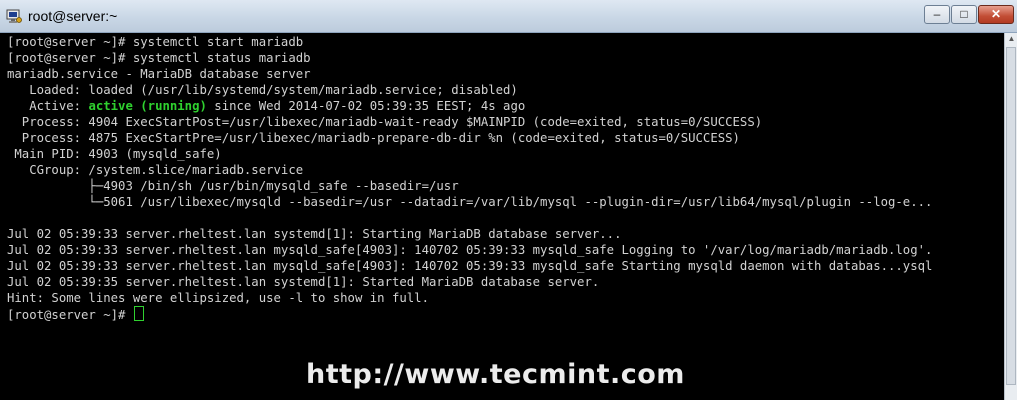  I want to click on terminal-line: [root@server ~]# systemctl start mariadb, so click(155, 42).